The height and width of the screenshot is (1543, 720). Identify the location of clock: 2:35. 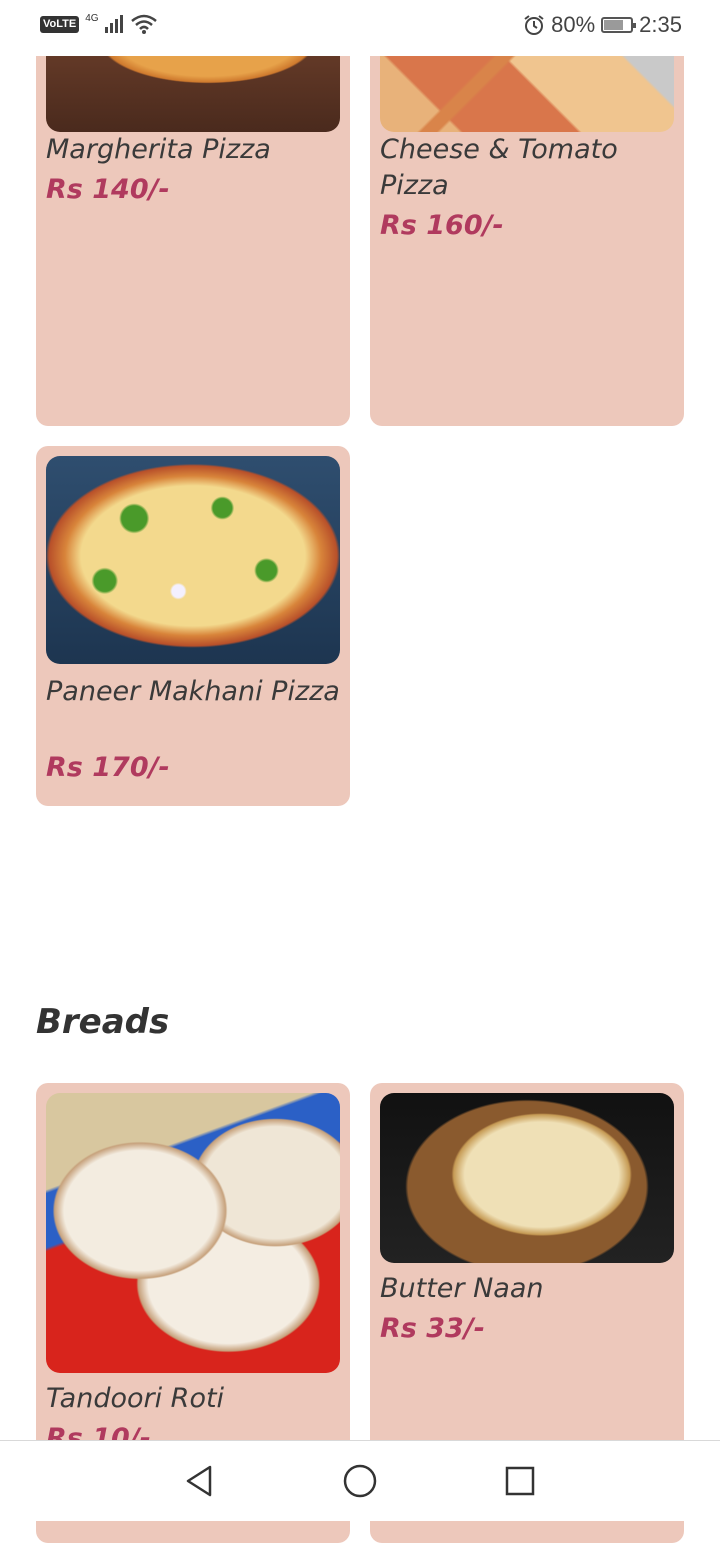
(660, 24).